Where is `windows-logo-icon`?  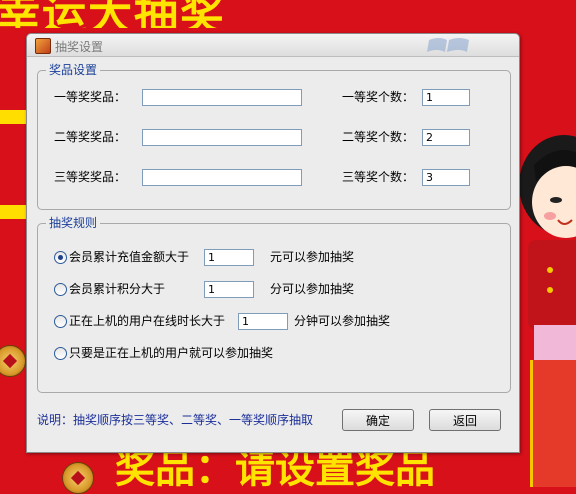
windows-logo-icon is located at coordinates (448, 45).